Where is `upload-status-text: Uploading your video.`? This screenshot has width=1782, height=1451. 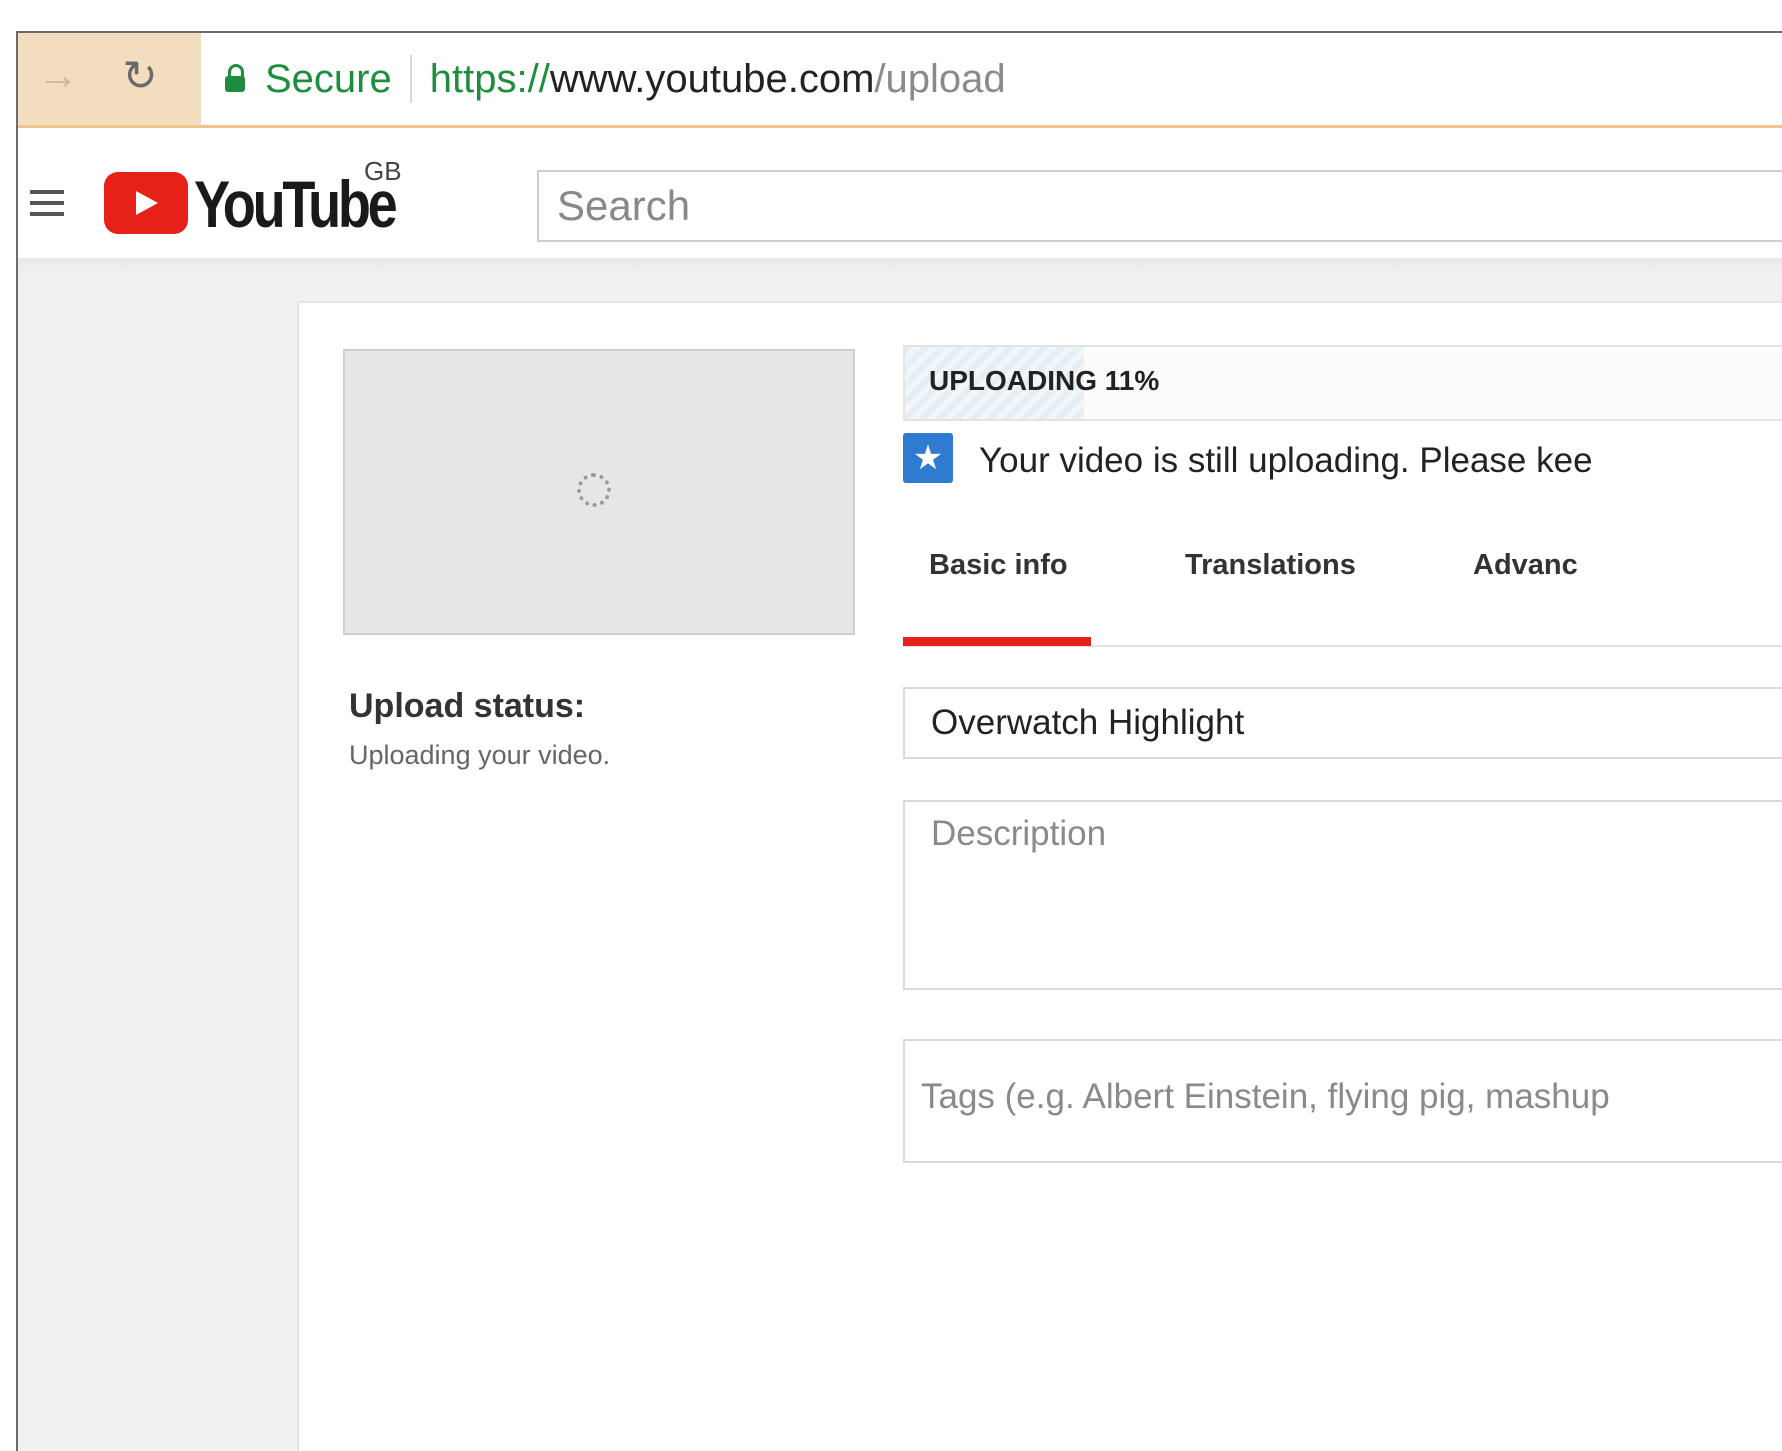 upload-status-text: Uploading your video. is located at coordinates (480, 755).